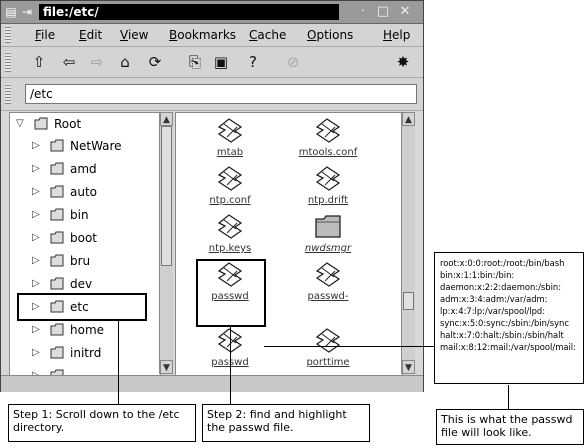 This screenshot has height=448, width=586. What do you see at coordinates (8, 94) in the screenshot?
I see `locationbar-grip` at bounding box center [8, 94].